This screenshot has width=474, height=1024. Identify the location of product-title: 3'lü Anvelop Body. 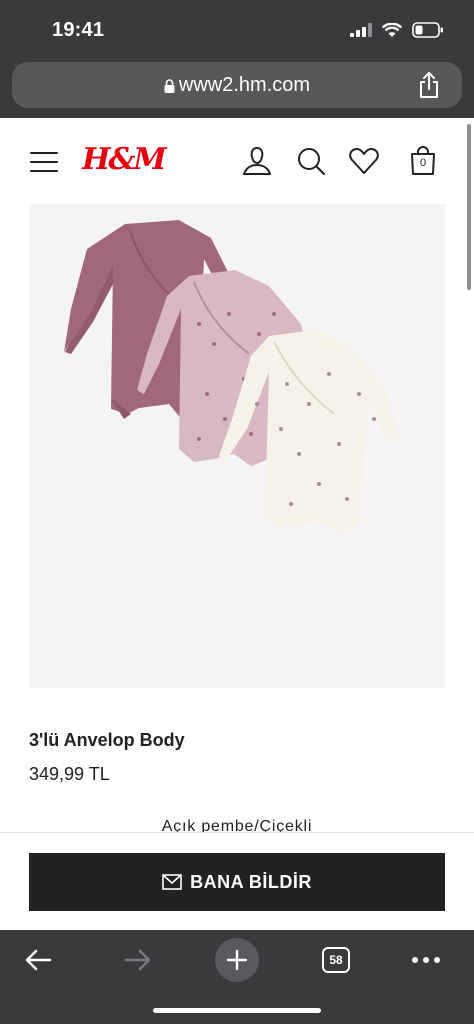
(107, 740).